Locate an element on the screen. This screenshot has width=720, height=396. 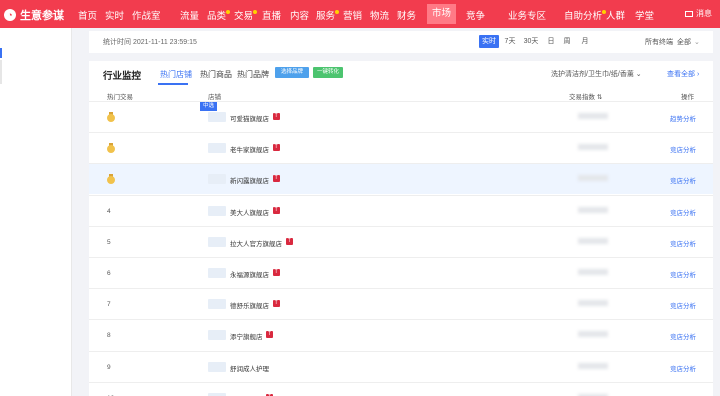
nav-item: 业务专区 is located at coordinates (527, 15).